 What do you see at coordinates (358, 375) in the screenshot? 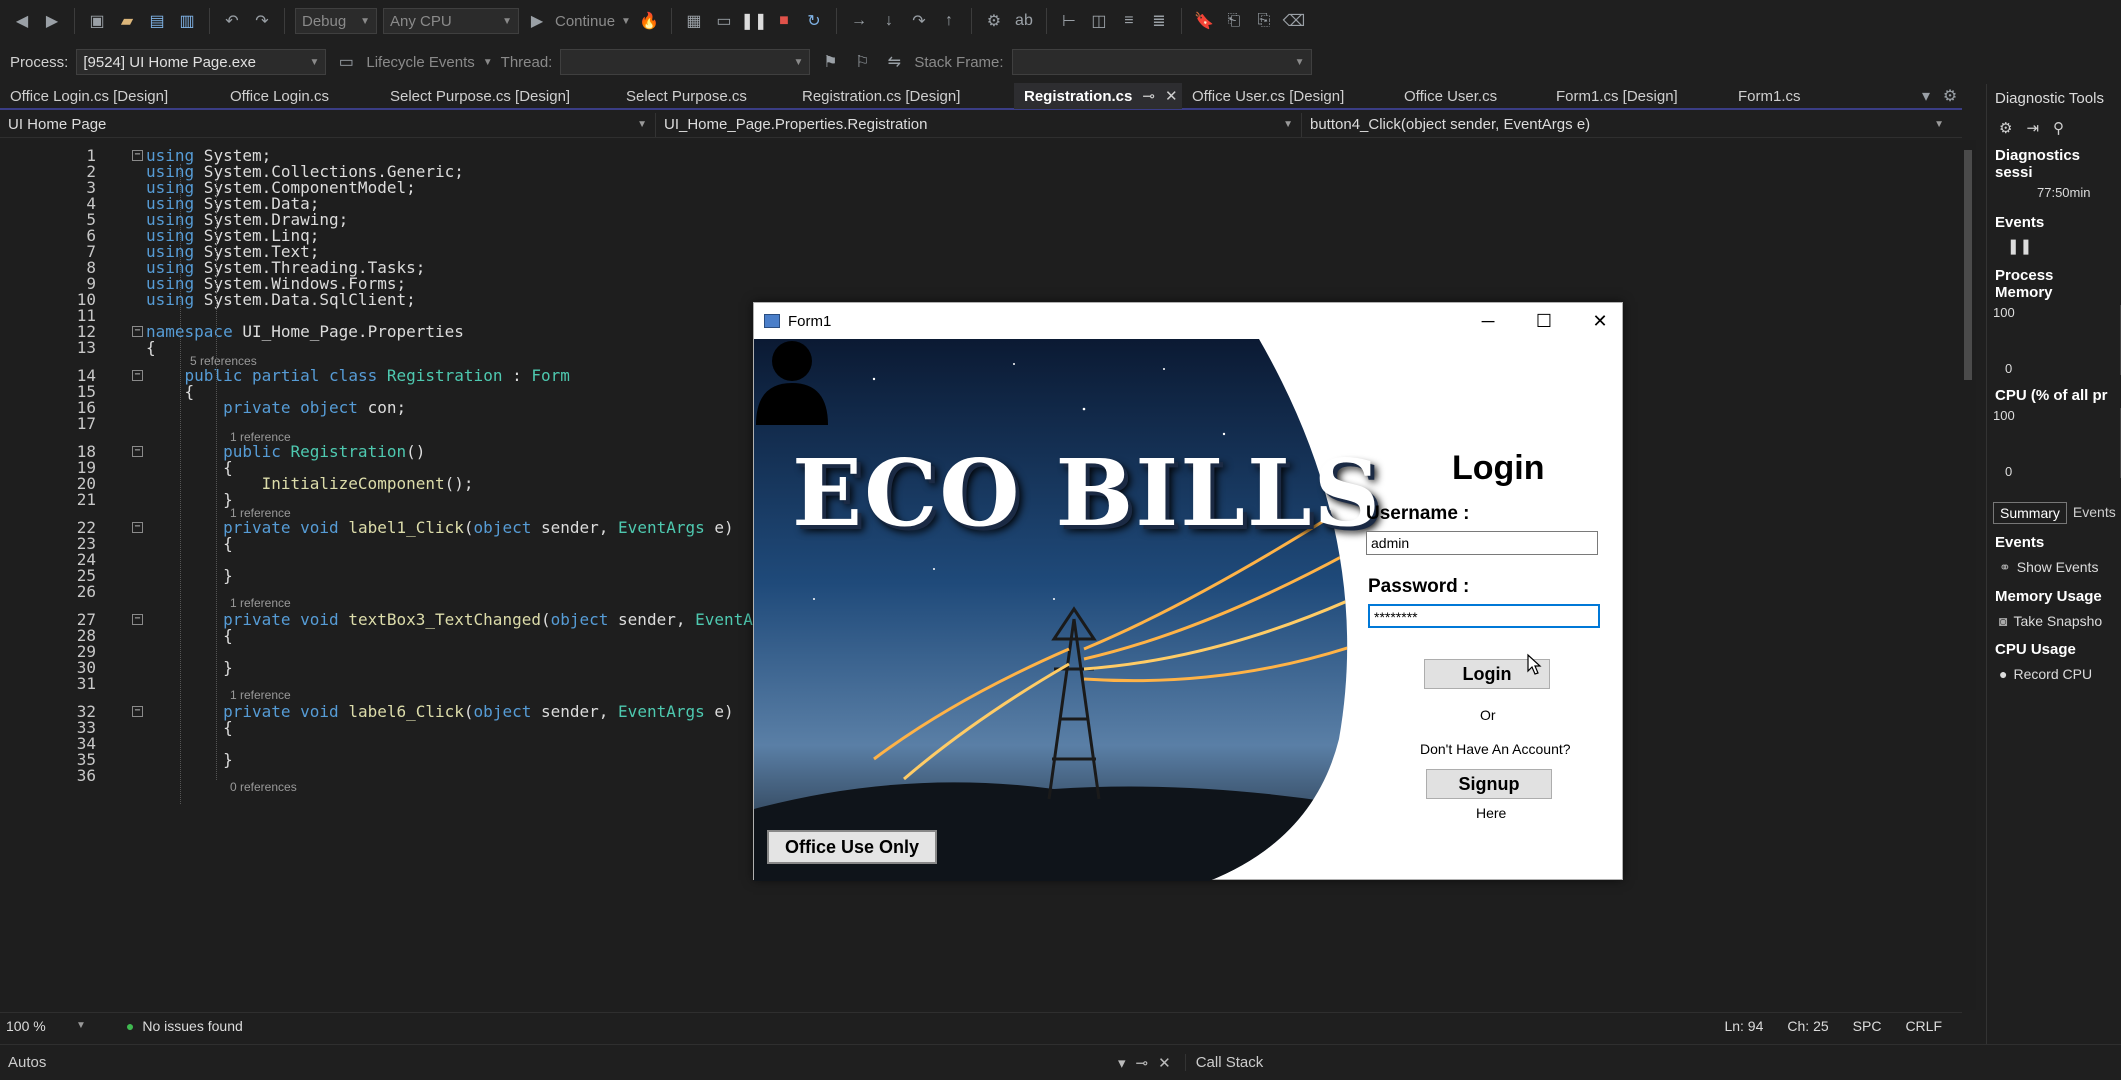
I see `code-line: public partial class Registration : Form` at bounding box center [358, 375].